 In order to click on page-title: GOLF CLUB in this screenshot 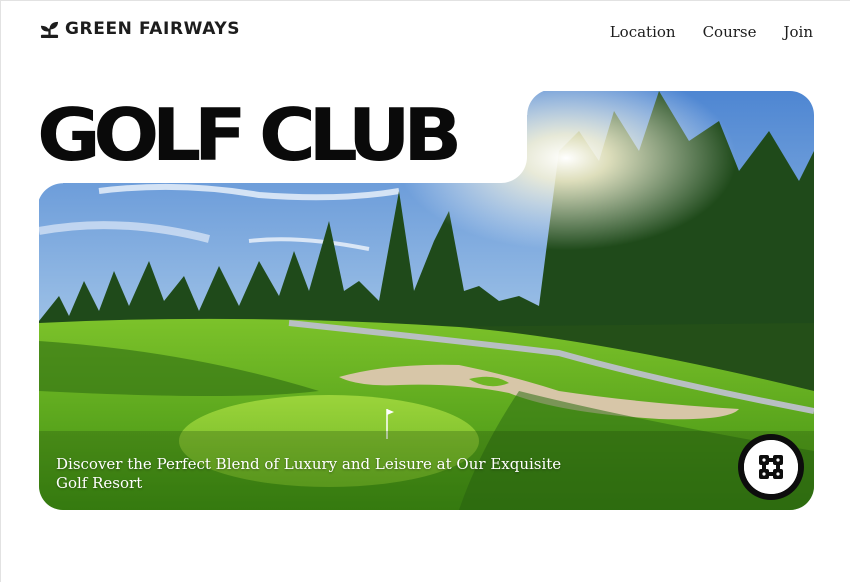, I will do `click(249, 135)`.